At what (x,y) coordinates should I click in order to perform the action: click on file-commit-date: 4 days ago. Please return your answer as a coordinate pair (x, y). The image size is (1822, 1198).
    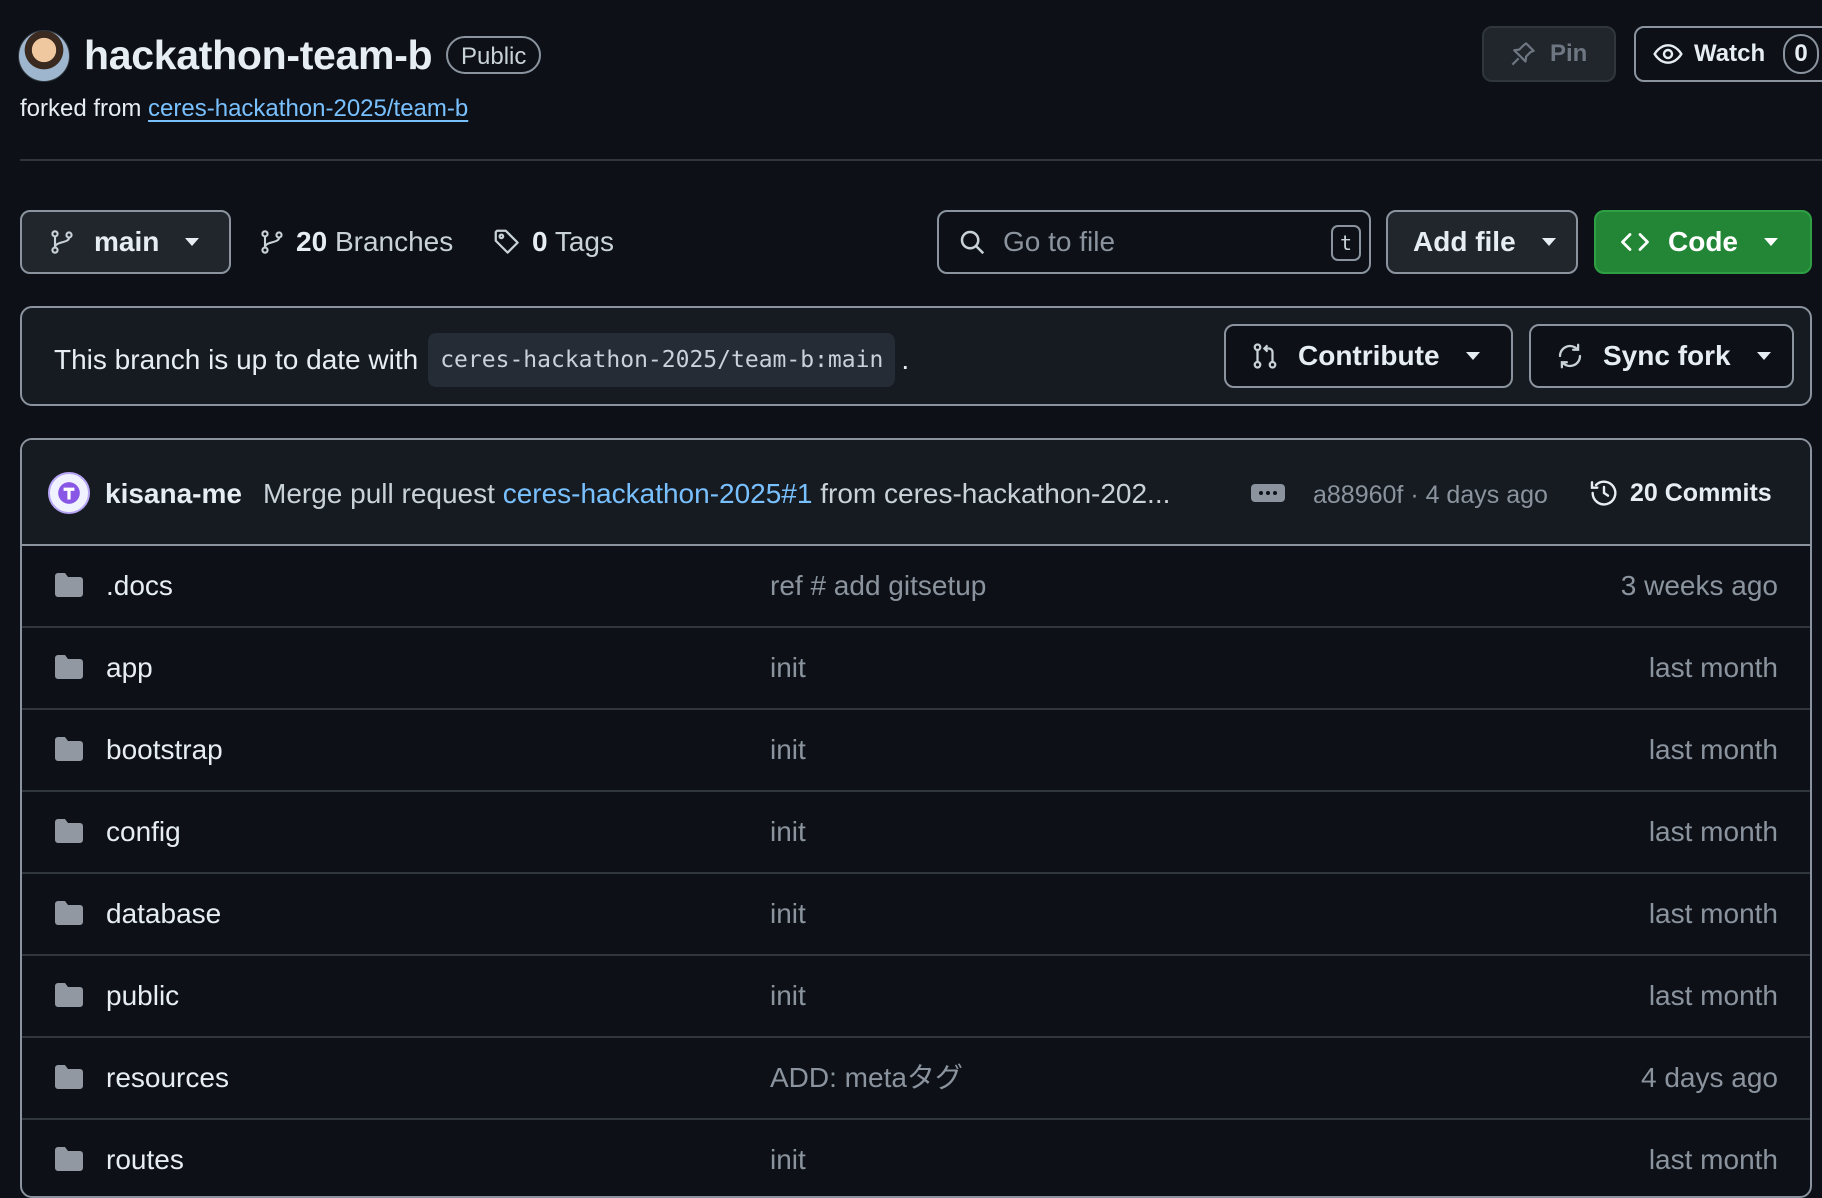
    Looking at the image, I should click on (1709, 1077).